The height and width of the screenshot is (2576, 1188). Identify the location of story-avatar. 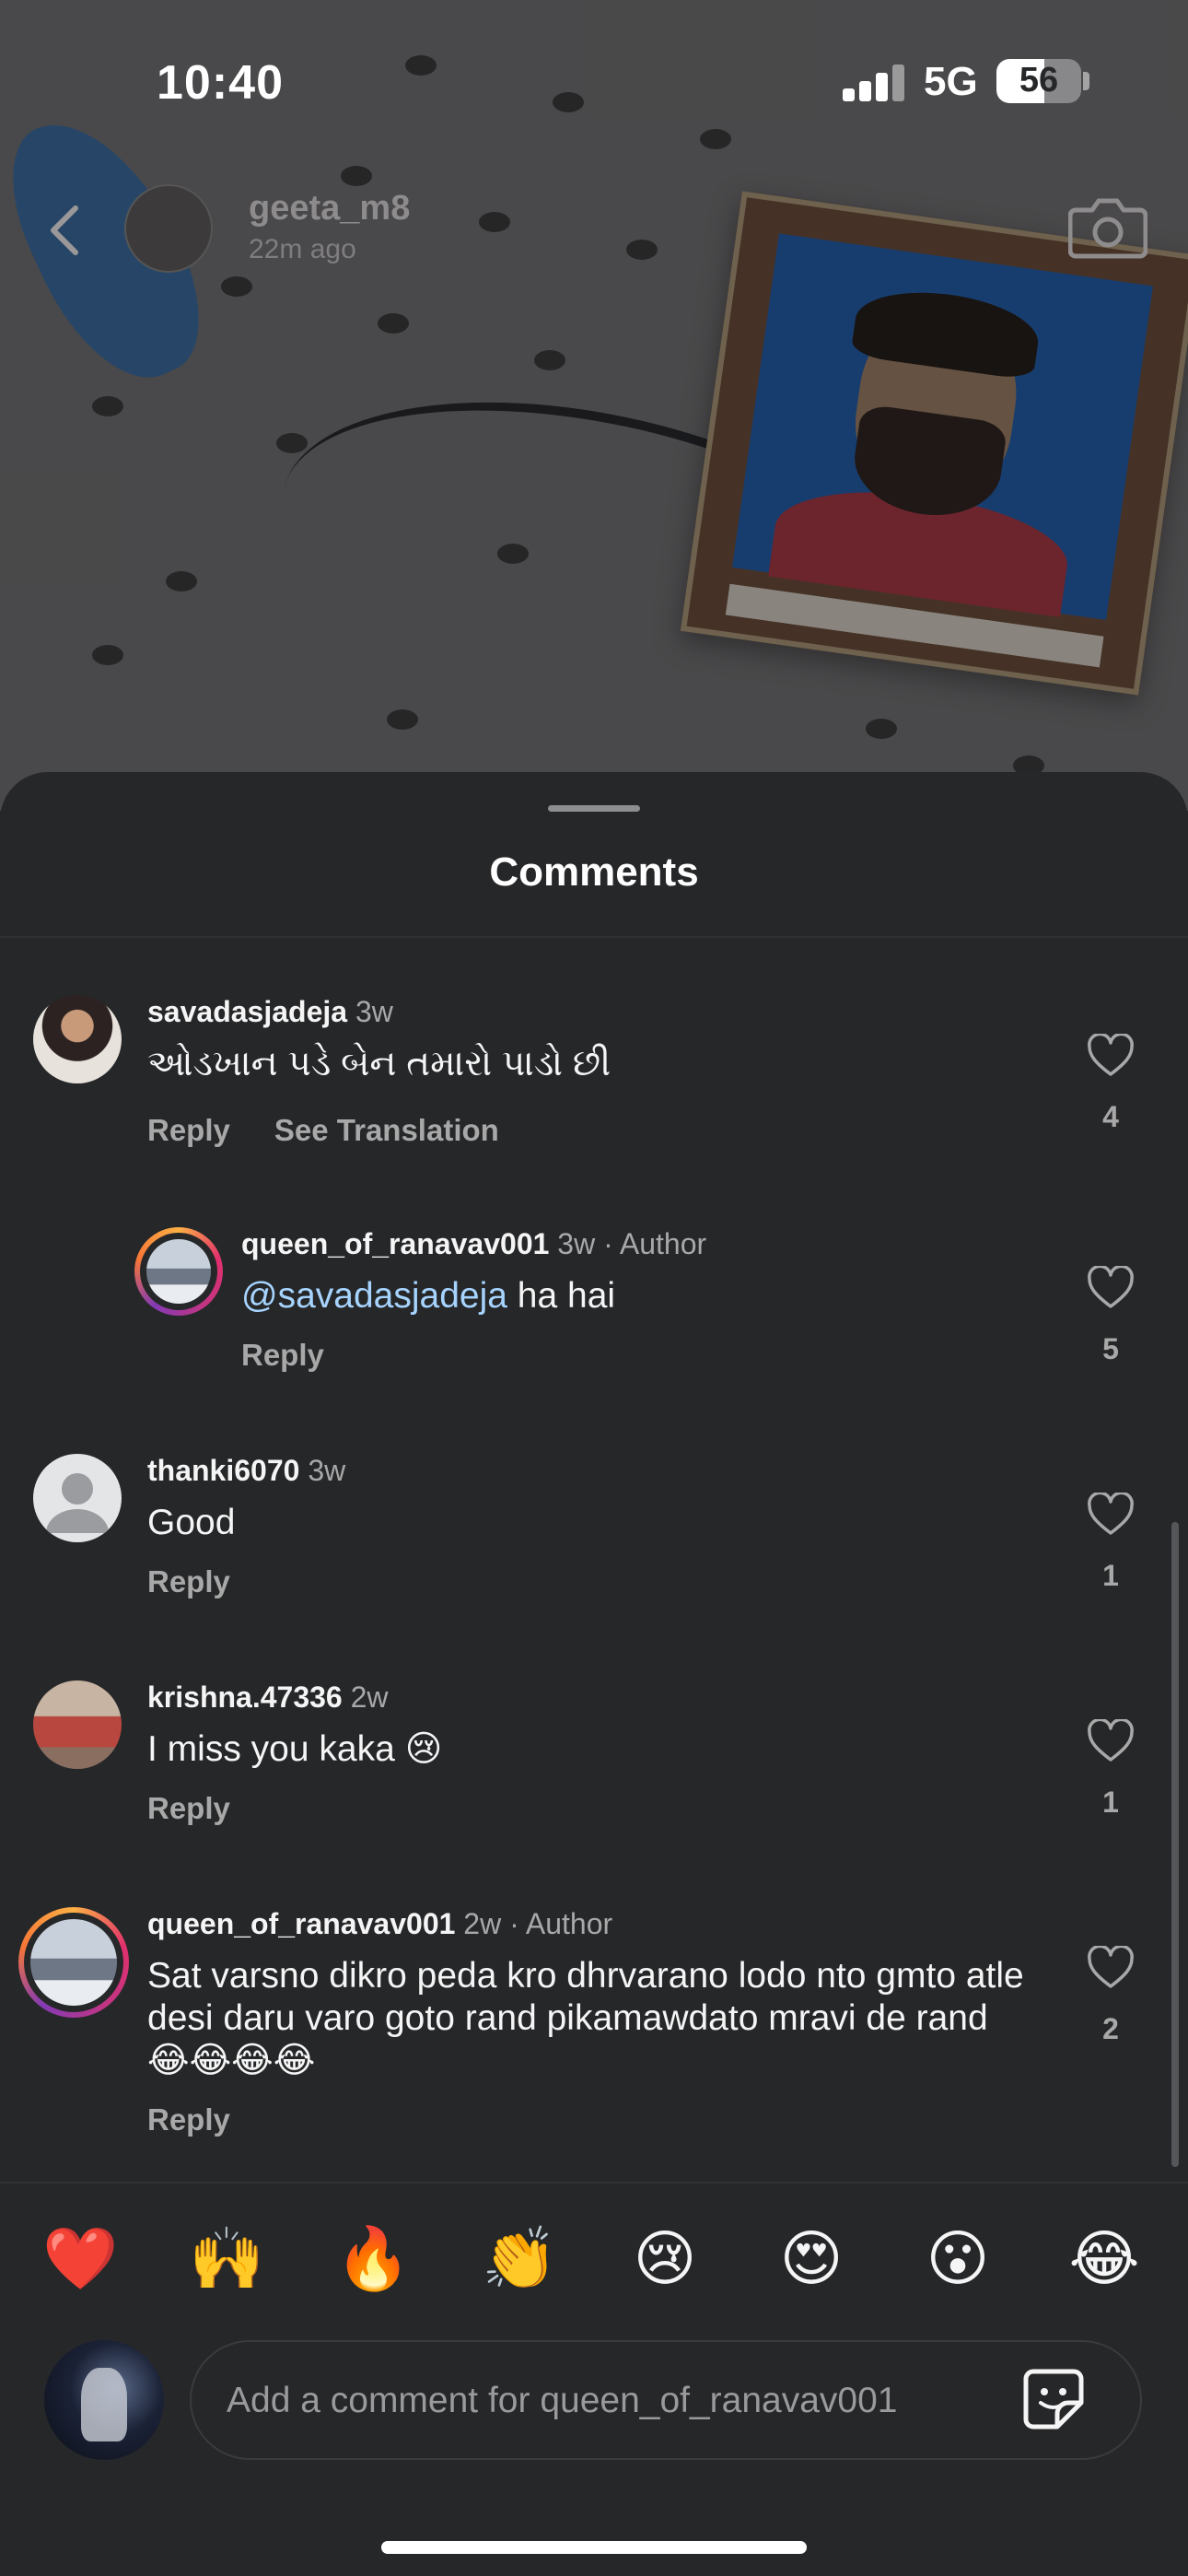
(168, 228).